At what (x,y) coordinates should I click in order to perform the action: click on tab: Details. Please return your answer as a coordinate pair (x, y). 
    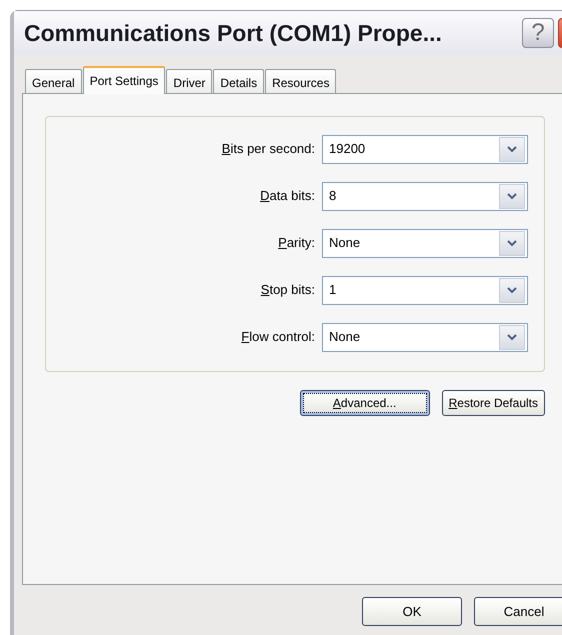
    Looking at the image, I should click on (238, 81).